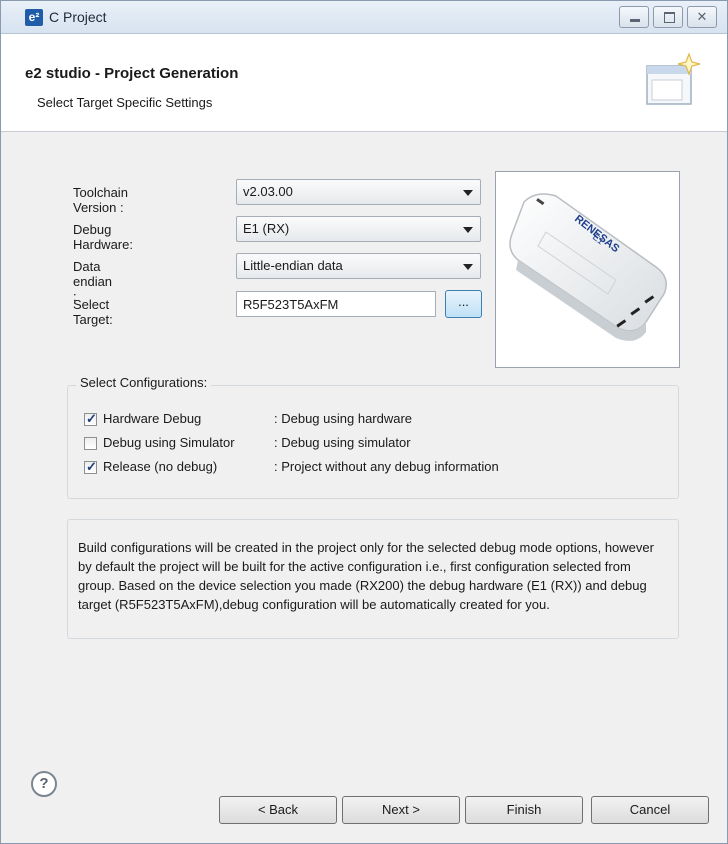 The image size is (728, 844). I want to click on hardware-debug-checkbox, so click(90, 419).